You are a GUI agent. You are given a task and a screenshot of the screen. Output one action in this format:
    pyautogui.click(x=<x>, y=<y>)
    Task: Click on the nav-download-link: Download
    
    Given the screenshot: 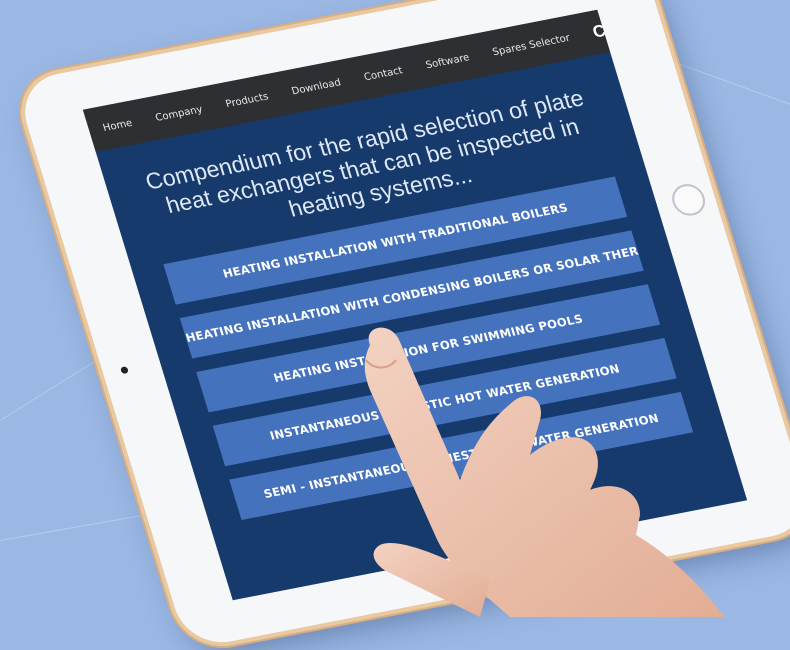 What is the action you would take?
    pyautogui.click(x=316, y=87)
    